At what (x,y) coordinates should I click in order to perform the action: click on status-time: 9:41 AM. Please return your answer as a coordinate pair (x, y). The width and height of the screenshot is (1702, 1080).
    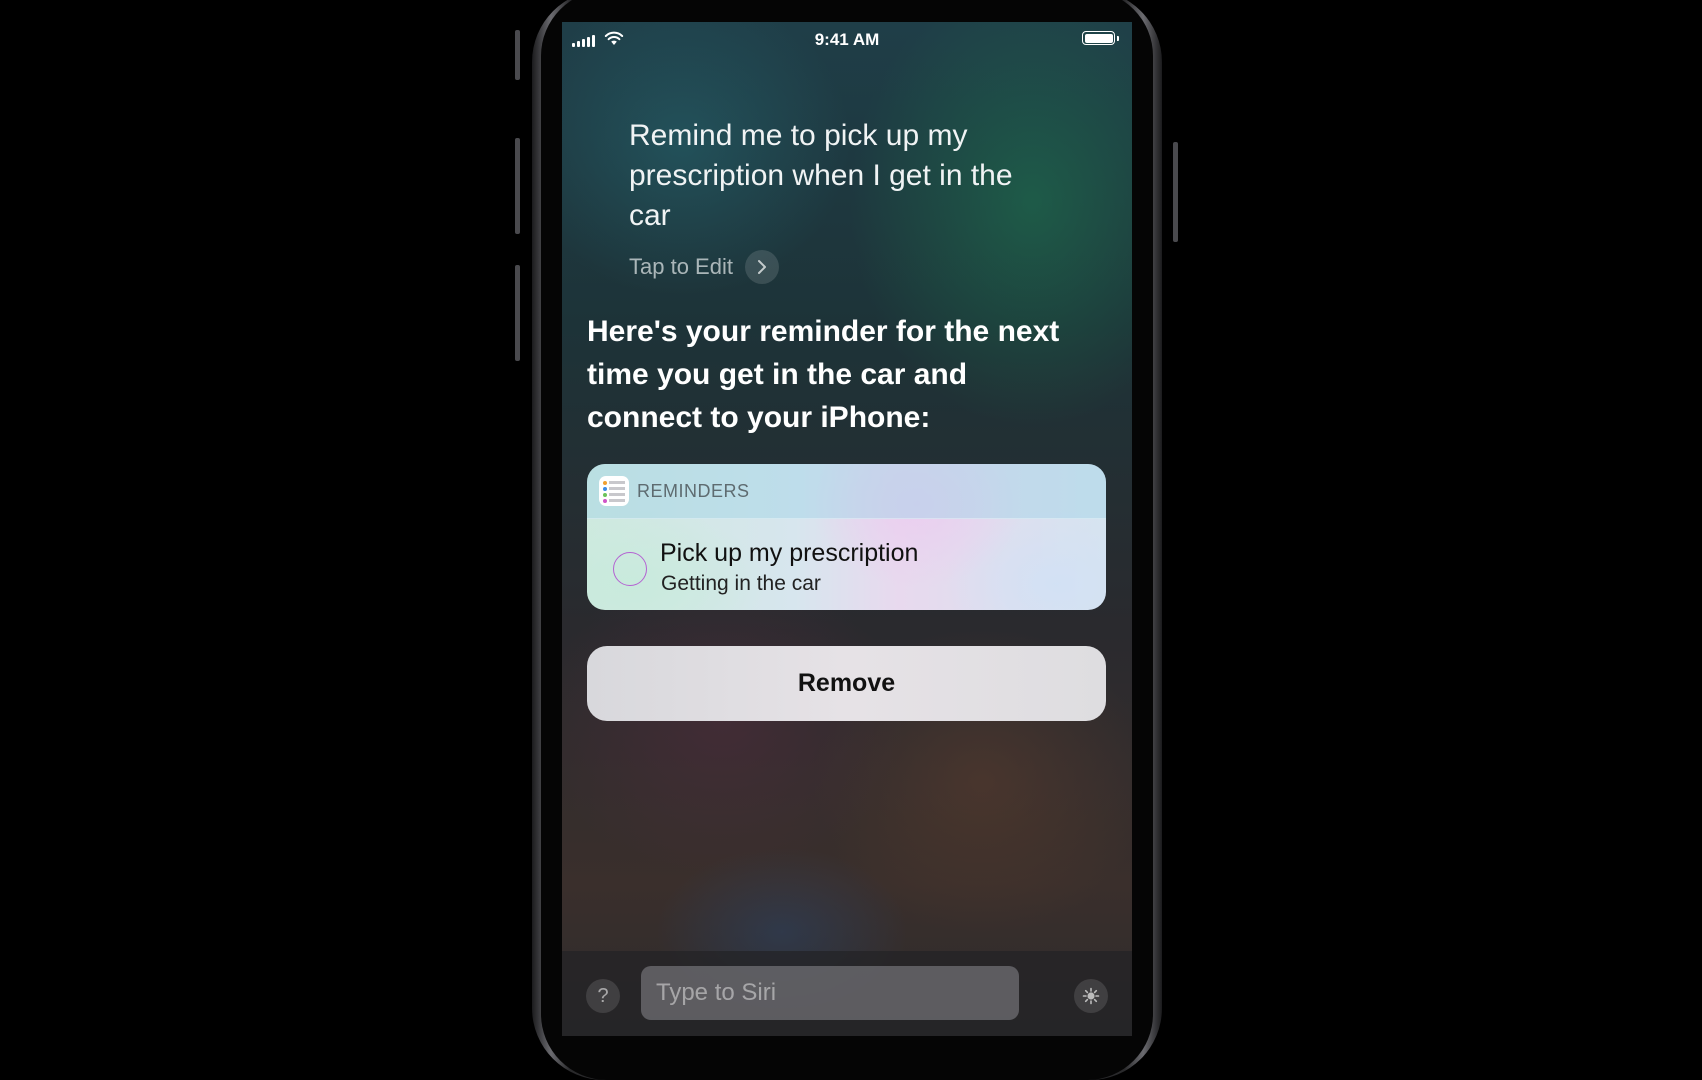
    Looking at the image, I should click on (847, 39).